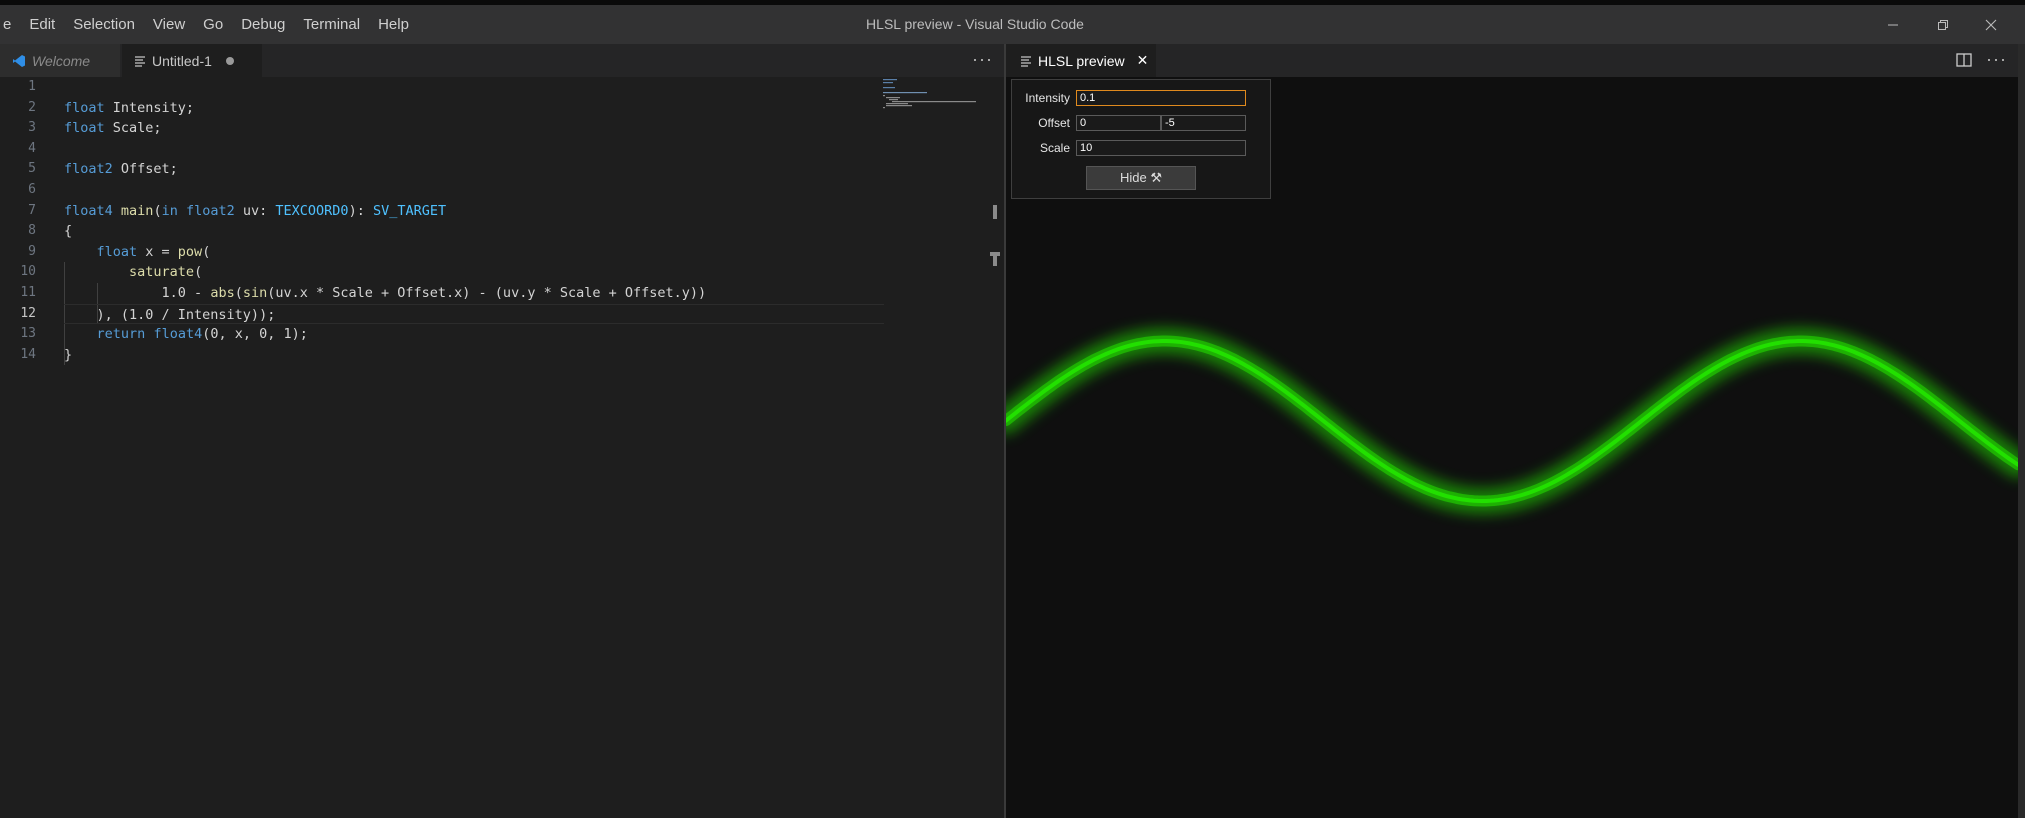 This screenshot has height=818, width=2025. I want to click on restore-icon, so click(1943, 24).